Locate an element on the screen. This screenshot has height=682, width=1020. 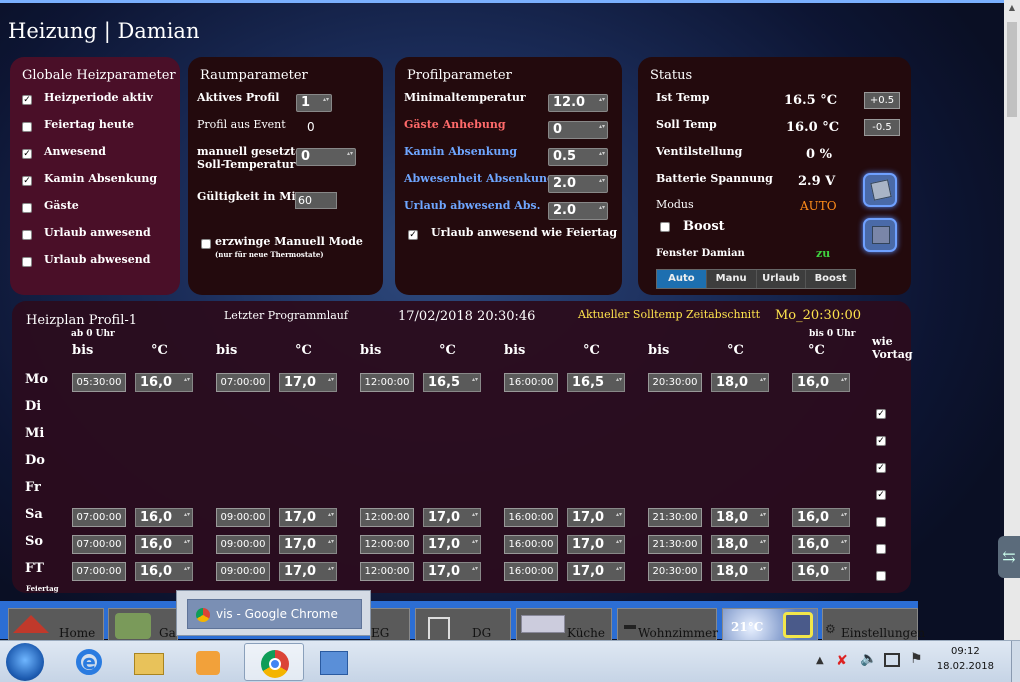
volume-icon: 🔈 is located at coordinates (868, 659).